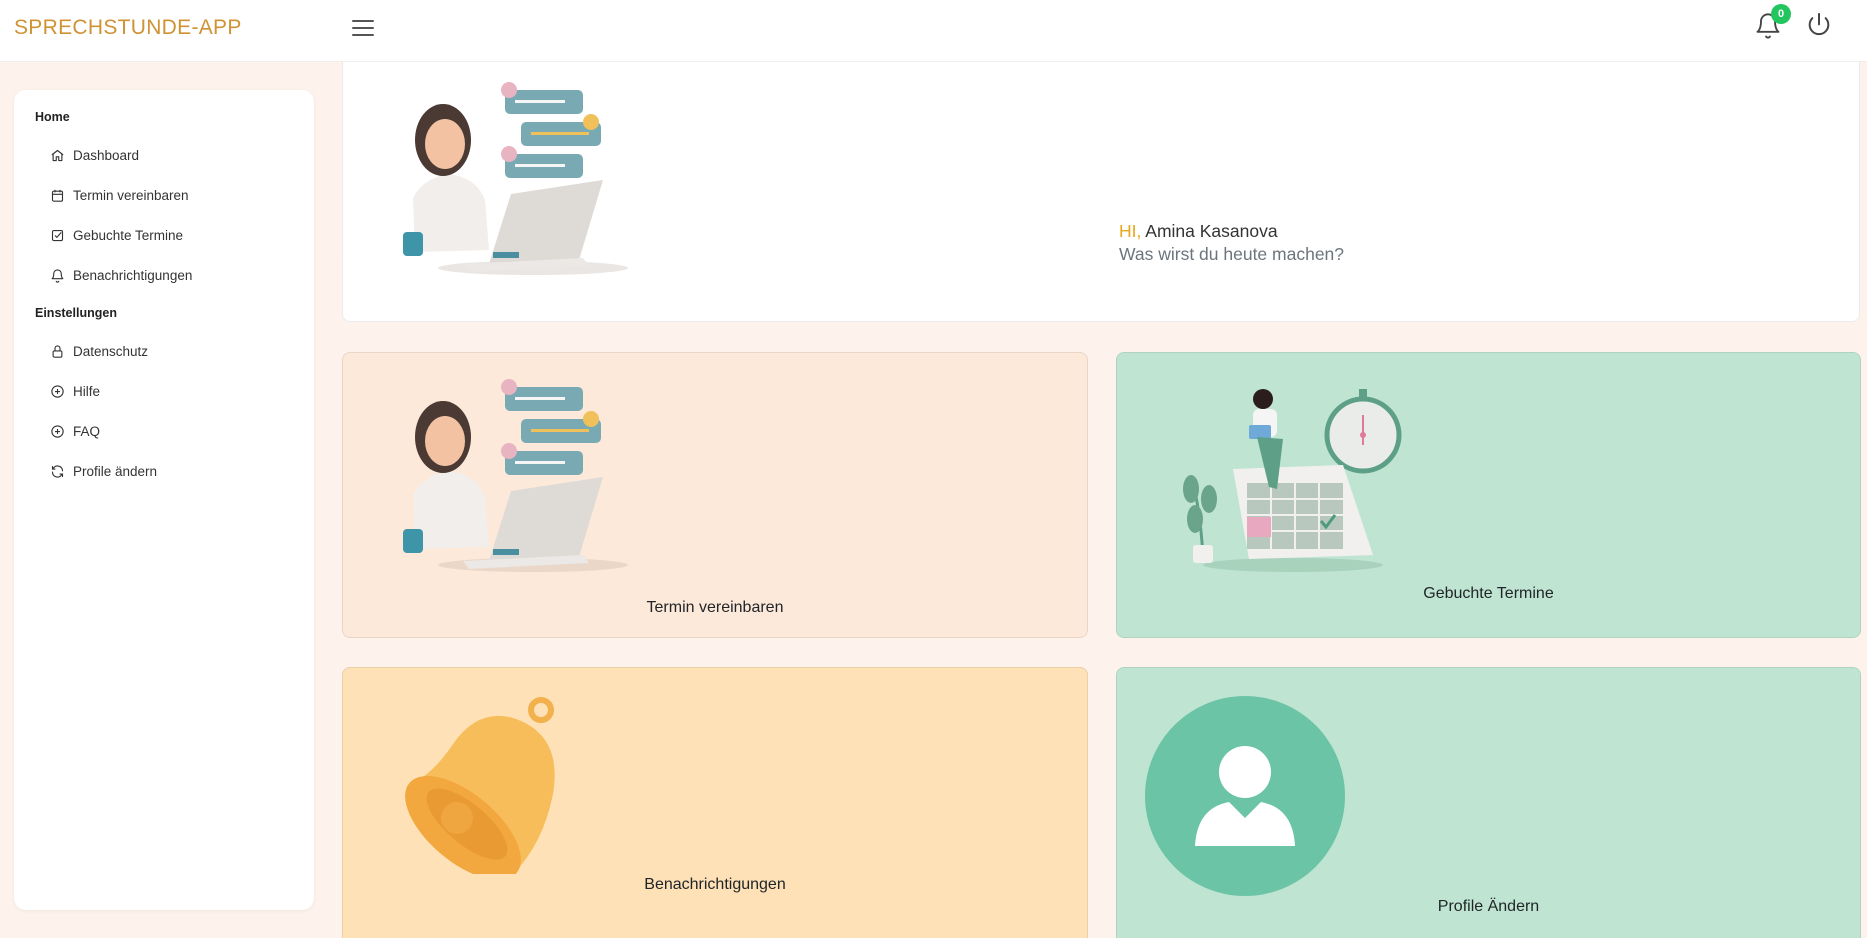 The width and height of the screenshot is (1867, 938). What do you see at coordinates (715, 607) in the screenshot?
I see `card-label: Termin vereinbaren` at bounding box center [715, 607].